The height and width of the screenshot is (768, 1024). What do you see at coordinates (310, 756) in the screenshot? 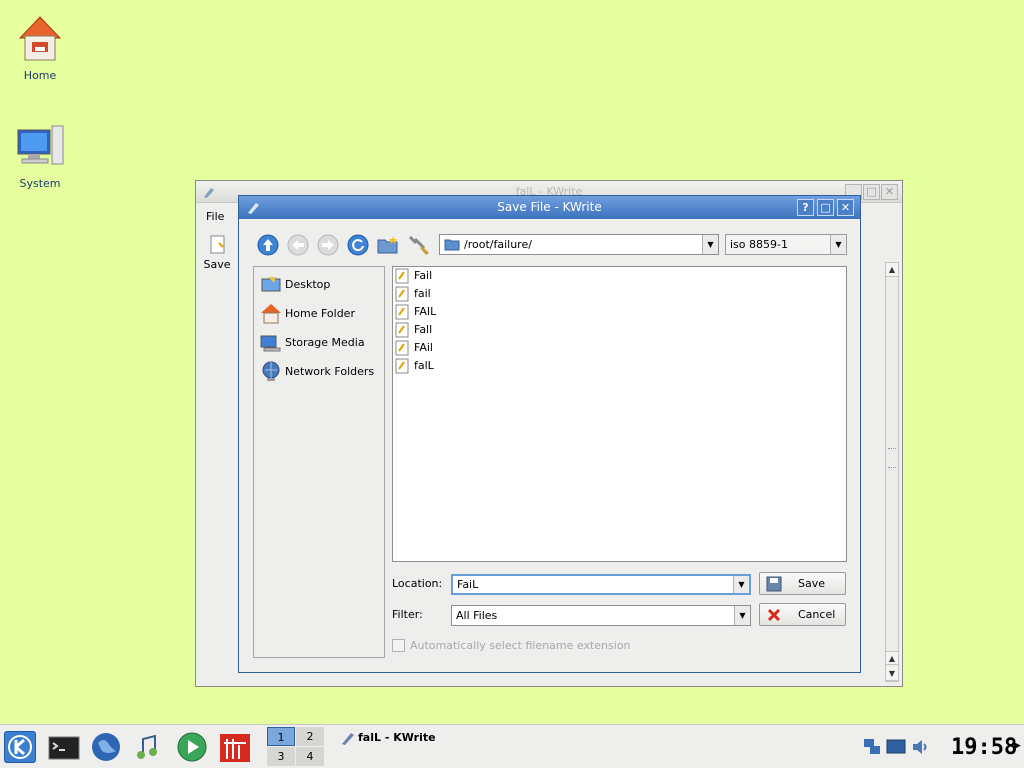
I see `pager-desktop-4: 4` at bounding box center [310, 756].